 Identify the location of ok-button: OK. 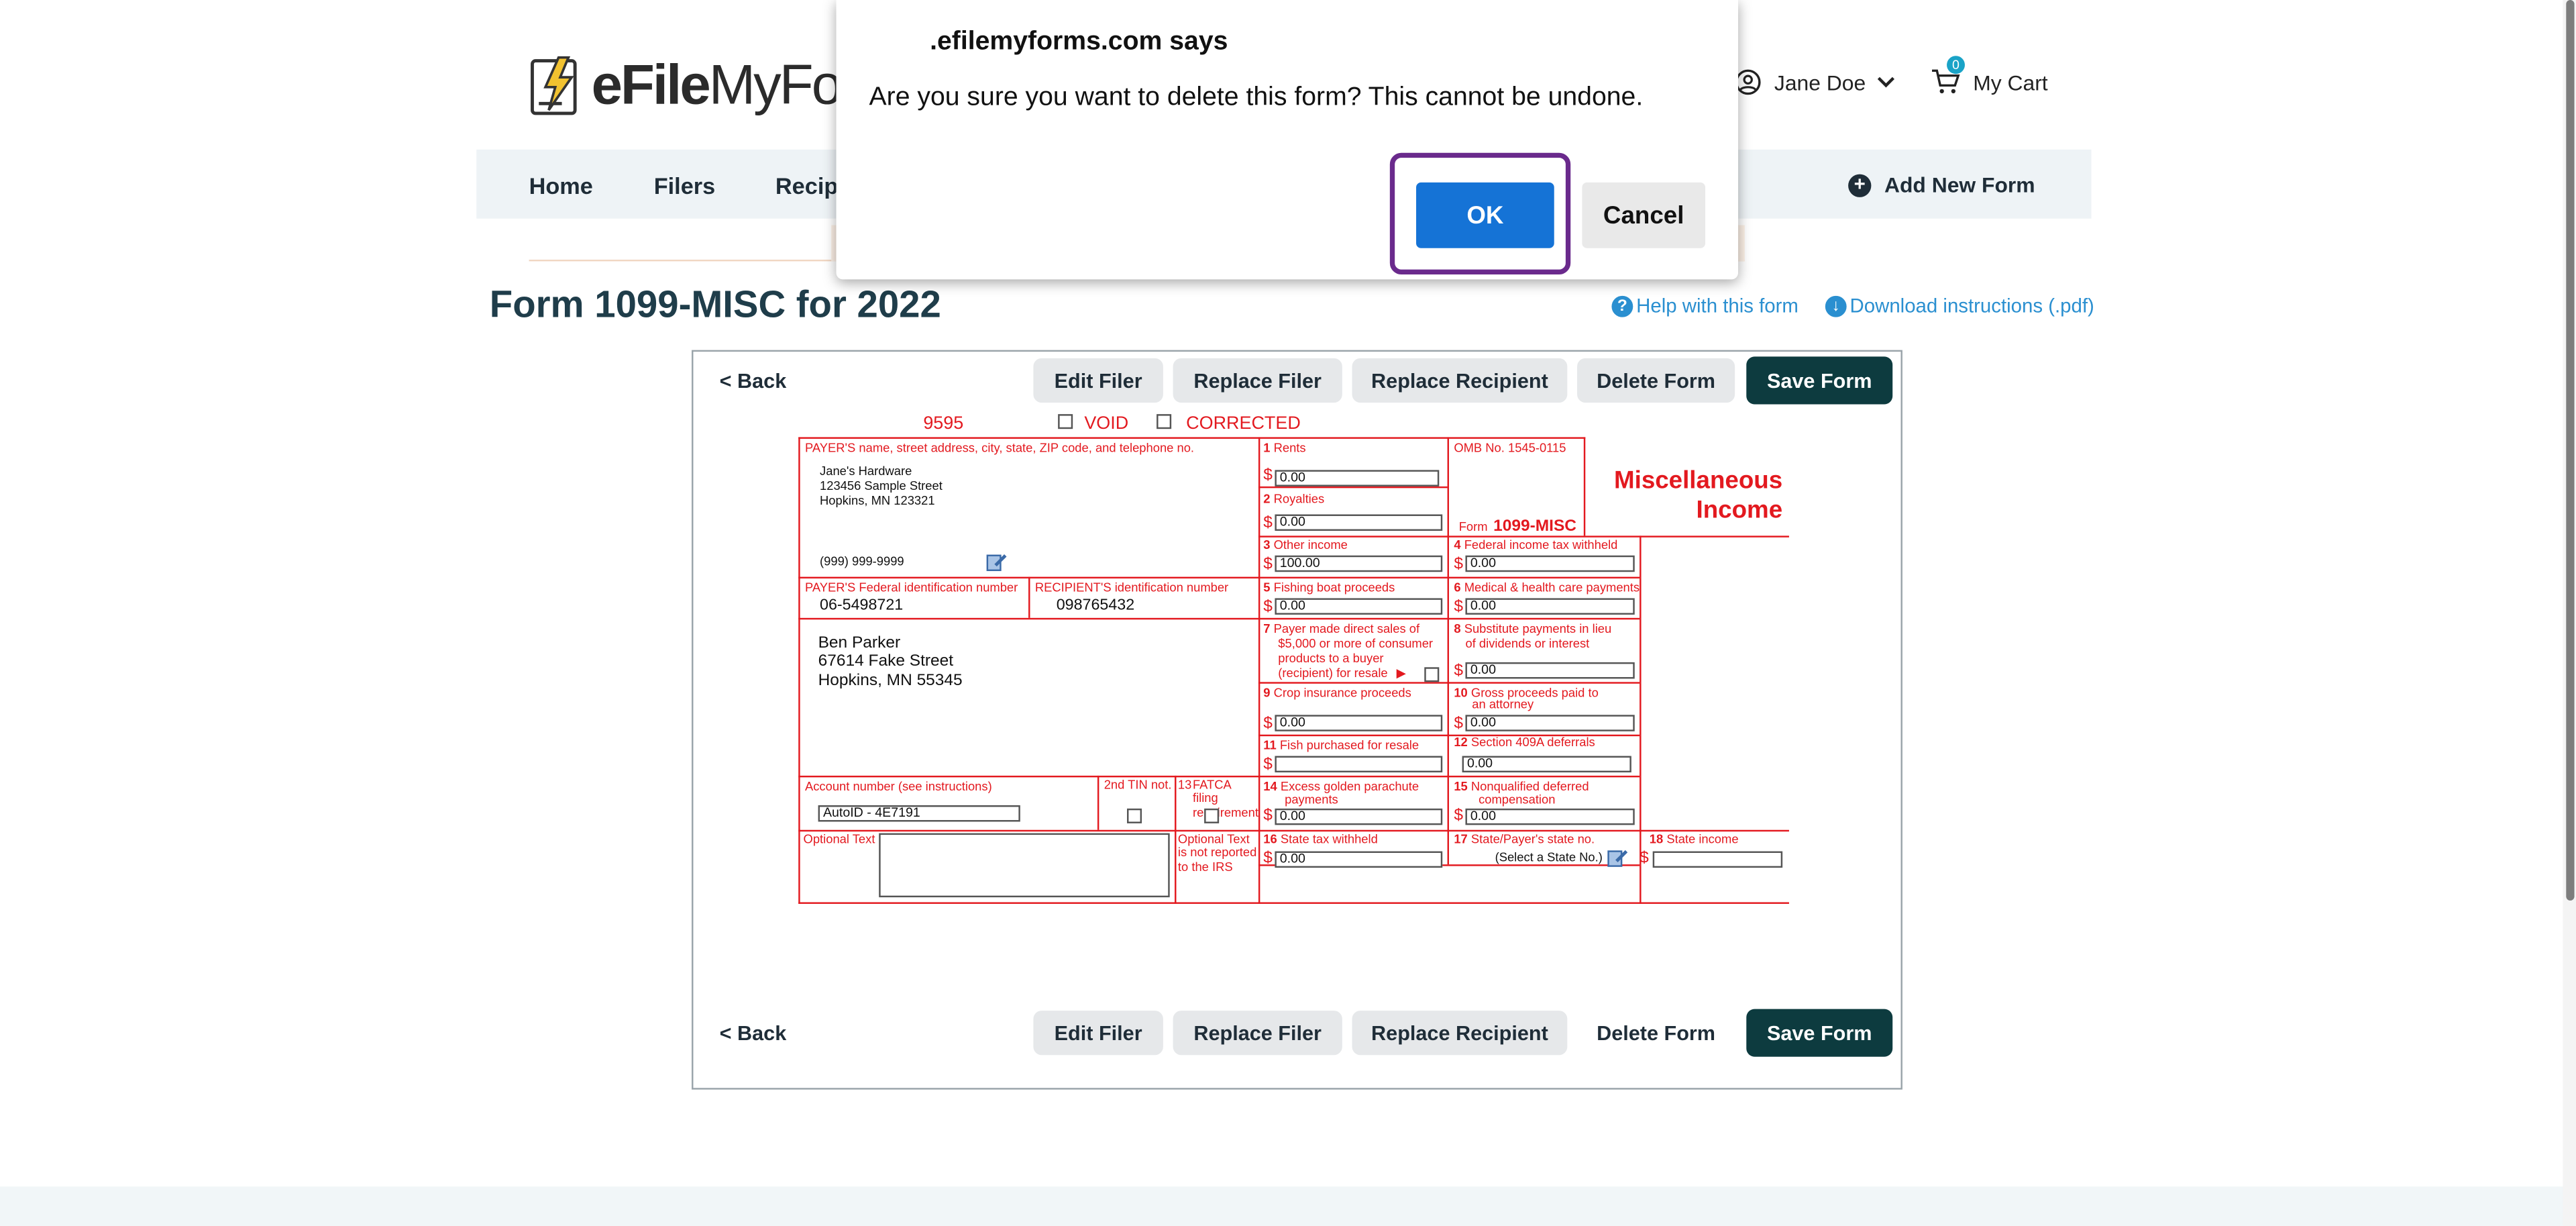
(1485, 215).